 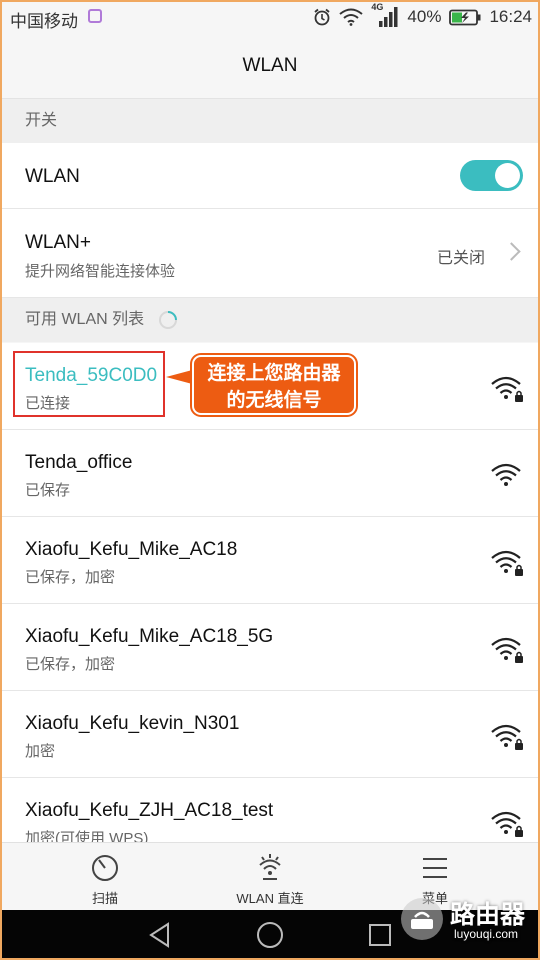 I want to click on watermark-name: 路由器, so click(x=488, y=915).